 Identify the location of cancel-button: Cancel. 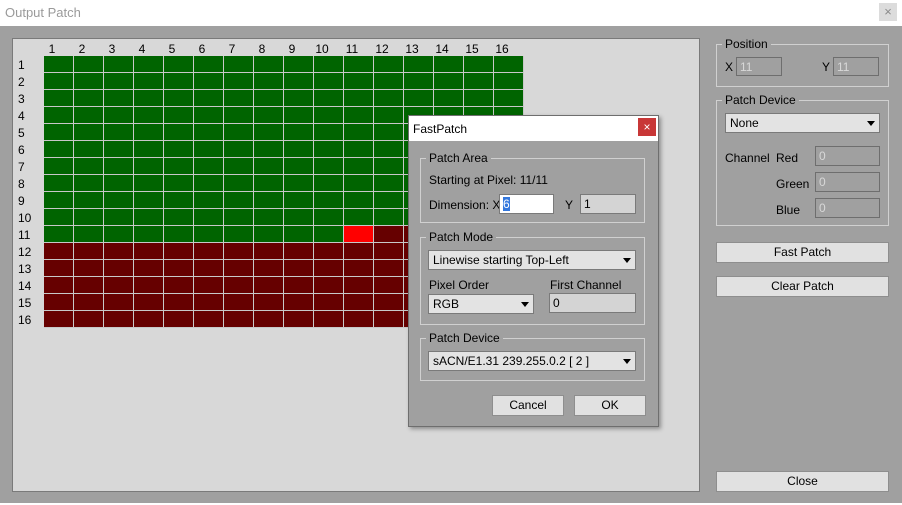
(528, 405).